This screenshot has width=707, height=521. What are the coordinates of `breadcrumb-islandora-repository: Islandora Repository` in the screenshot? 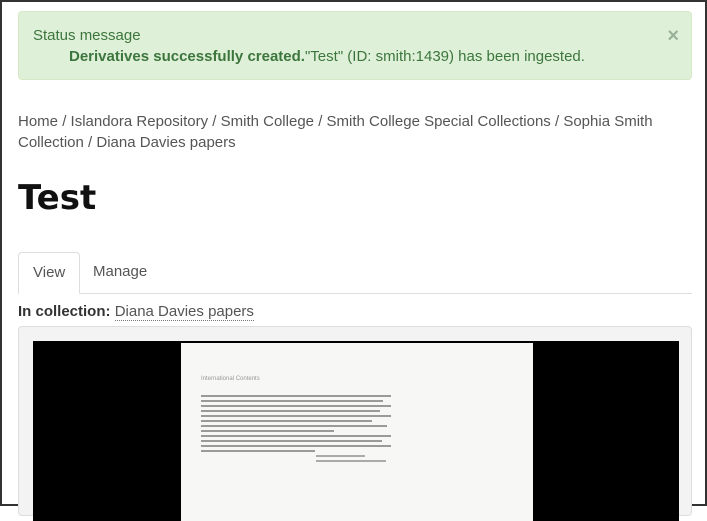 It's located at (140, 121).